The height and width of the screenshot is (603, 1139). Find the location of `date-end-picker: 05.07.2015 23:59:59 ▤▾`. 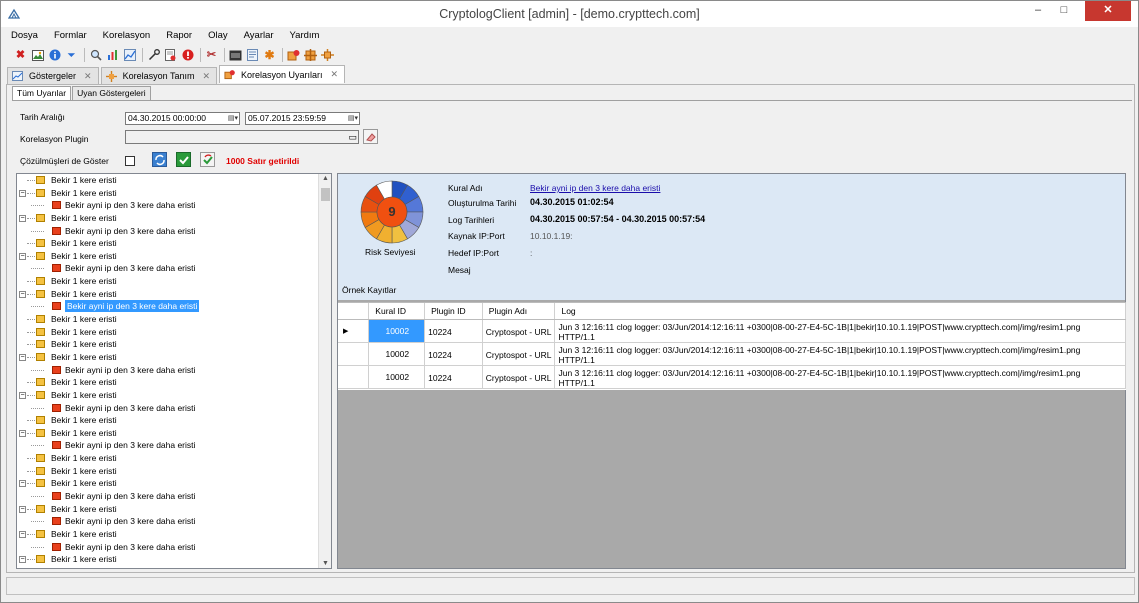

date-end-picker: 05.07.2015 23:59:59 ▤▾ is located at coordinates (302, 118).